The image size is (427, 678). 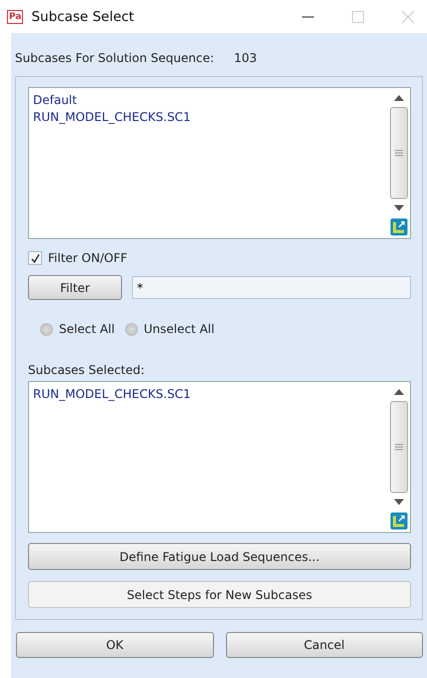 What do you see at coordinates (88, 258) in the screenshot?
I see `checkbox-label: Filter ON/OFF` at bounding box center [88, 258].